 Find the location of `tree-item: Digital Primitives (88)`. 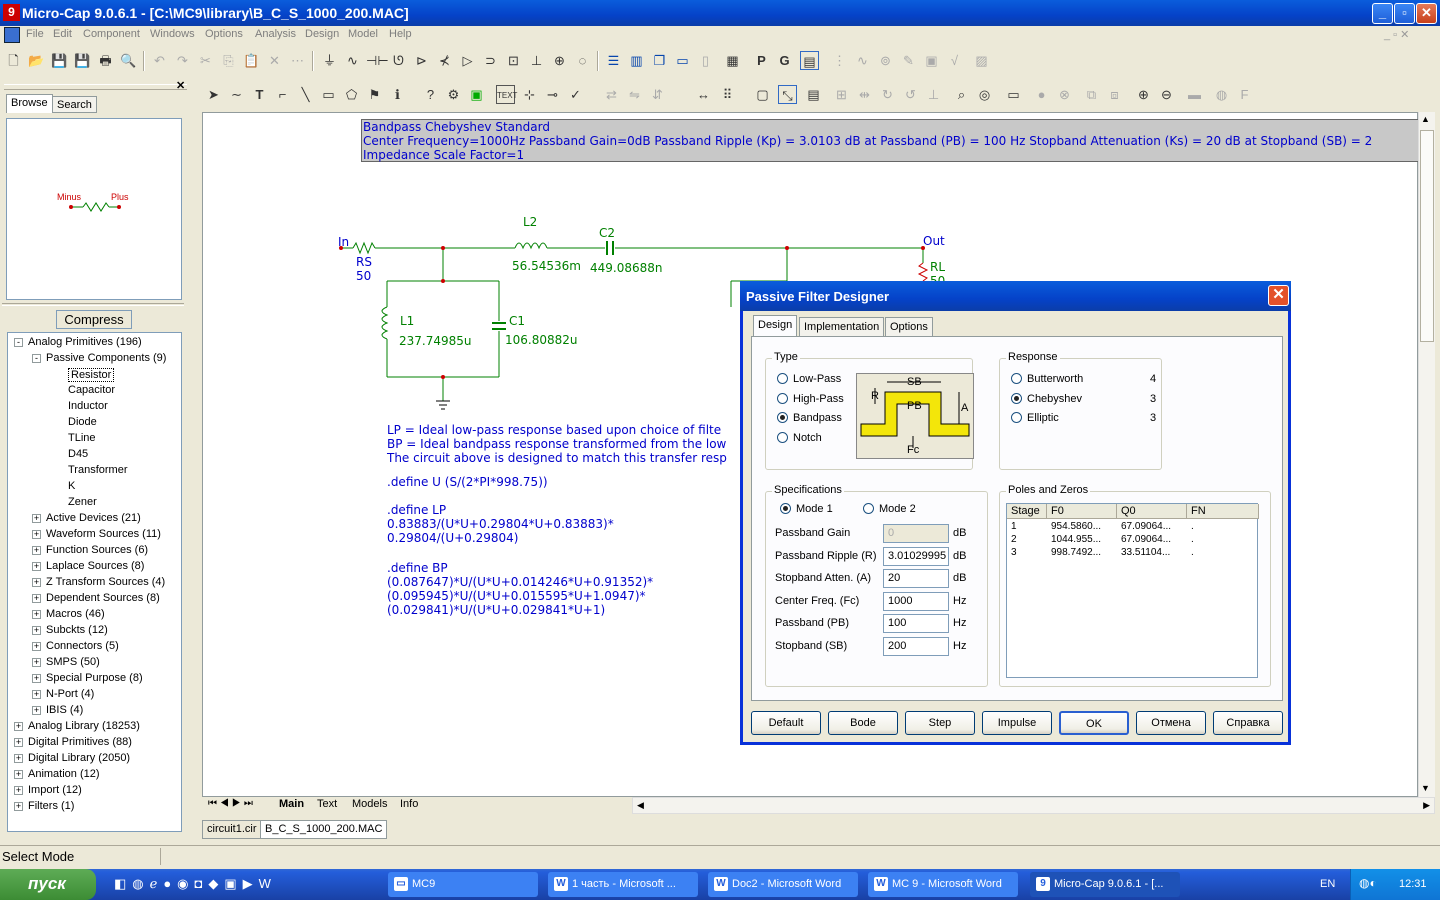

tree-item: Digital Primitives (88) is located at coordinates (80, 742).